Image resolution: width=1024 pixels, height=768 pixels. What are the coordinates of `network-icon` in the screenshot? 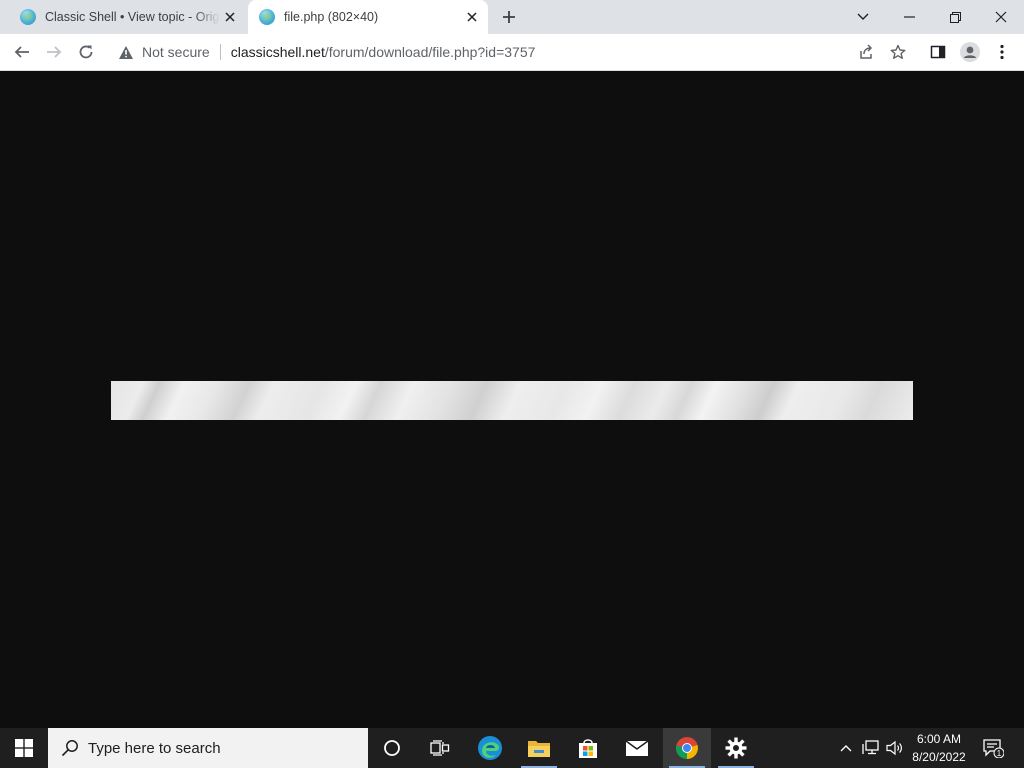 It's located at (870, 747).